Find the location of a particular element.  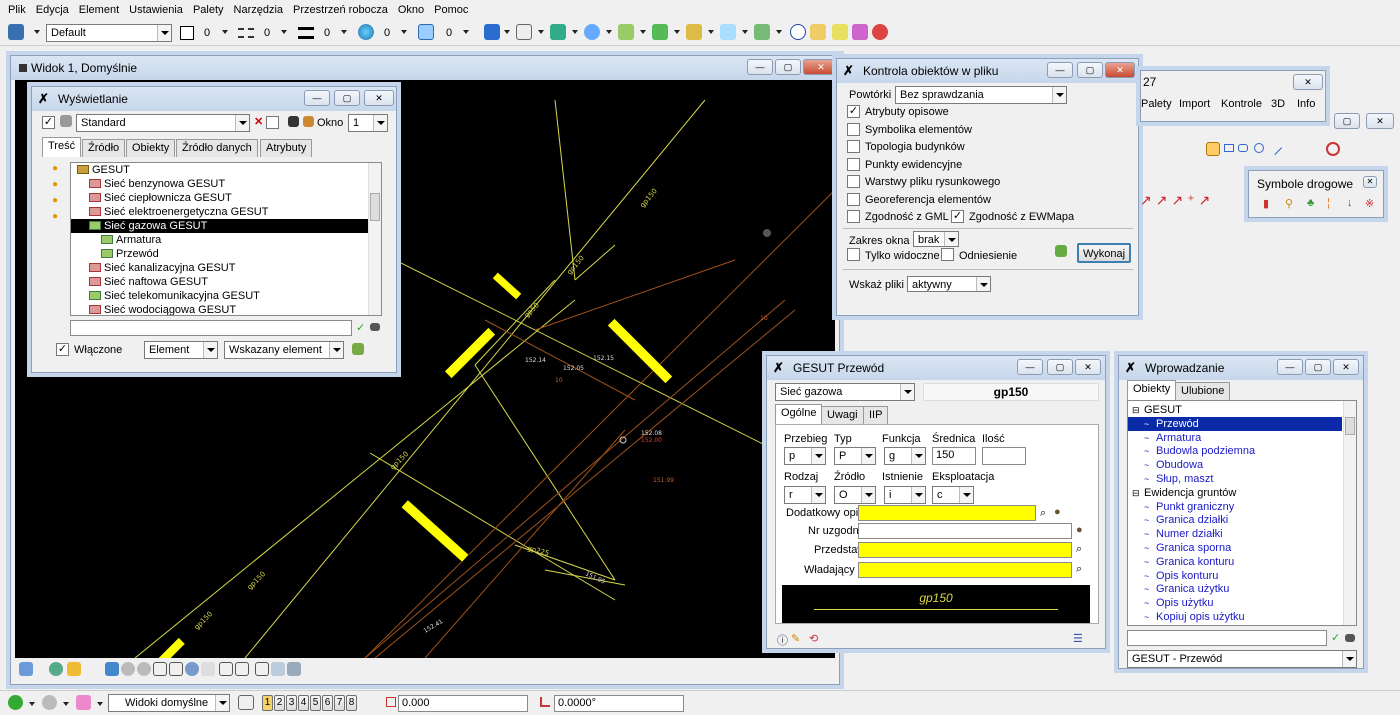

object-item: ~ Kopiuj opis użytku is located at coordinates (1235, 617).